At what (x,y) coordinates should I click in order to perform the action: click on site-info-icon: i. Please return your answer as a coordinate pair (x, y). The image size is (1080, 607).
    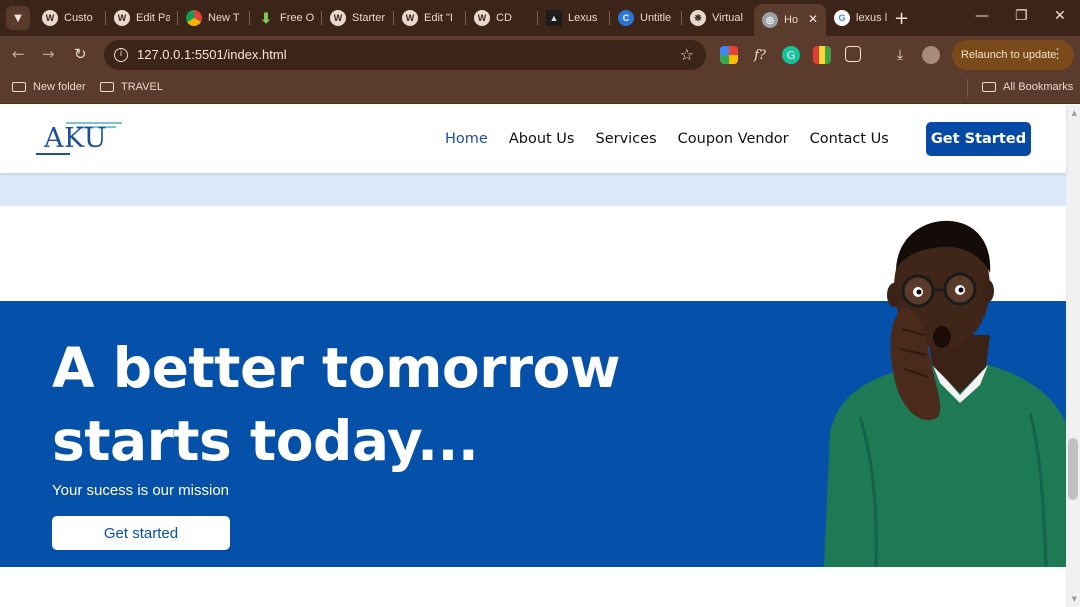
    Looking at the image, I should click on (121, 55).